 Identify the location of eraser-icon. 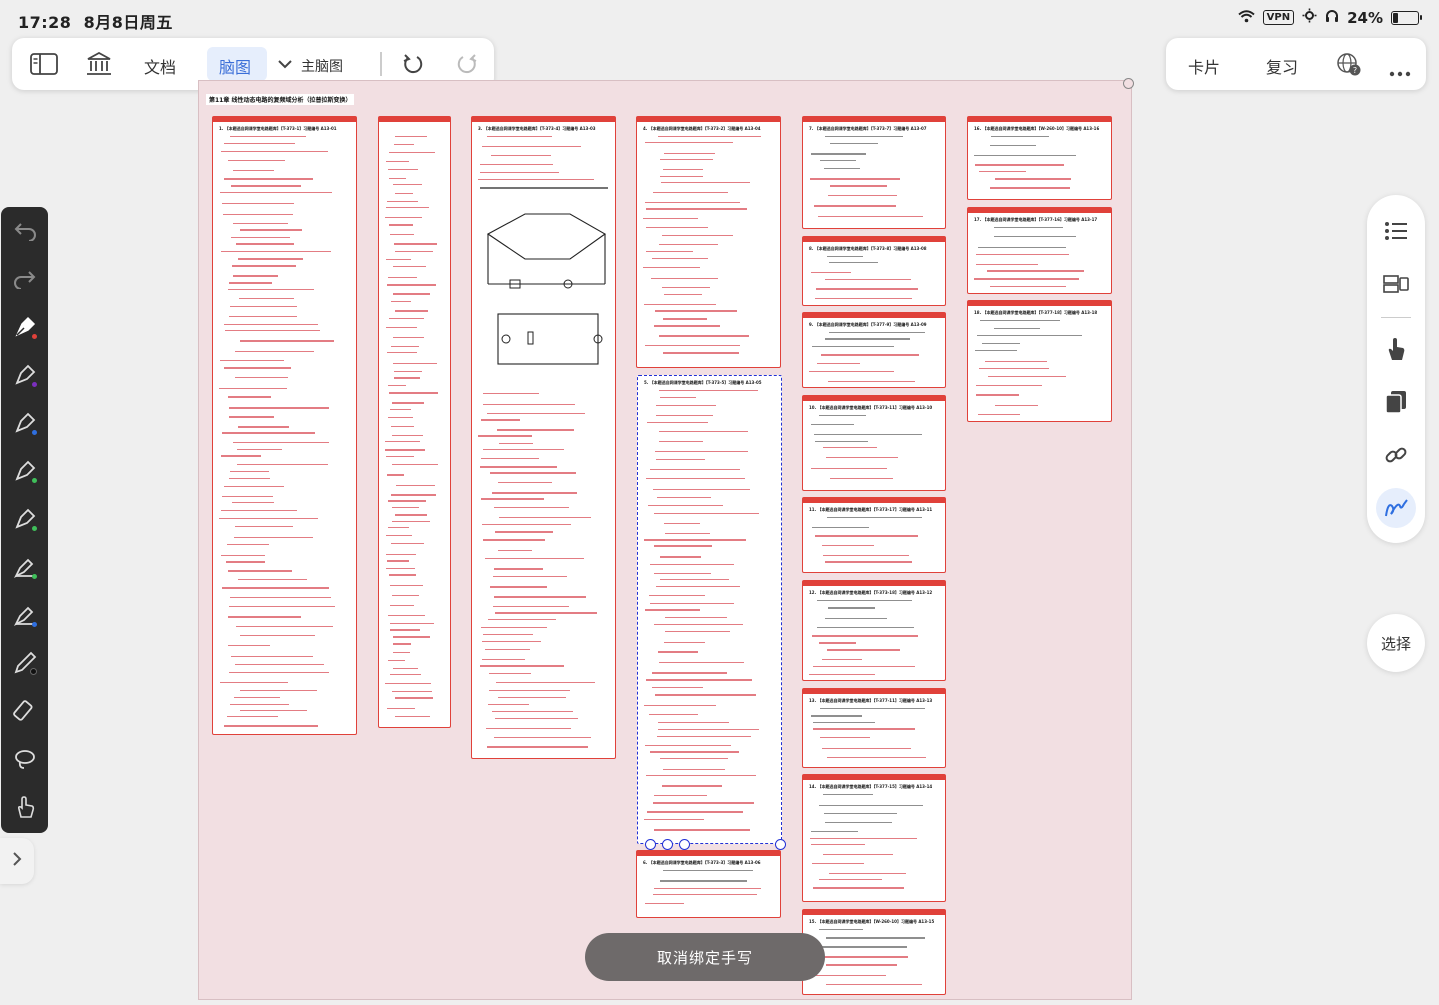
(25, 711).